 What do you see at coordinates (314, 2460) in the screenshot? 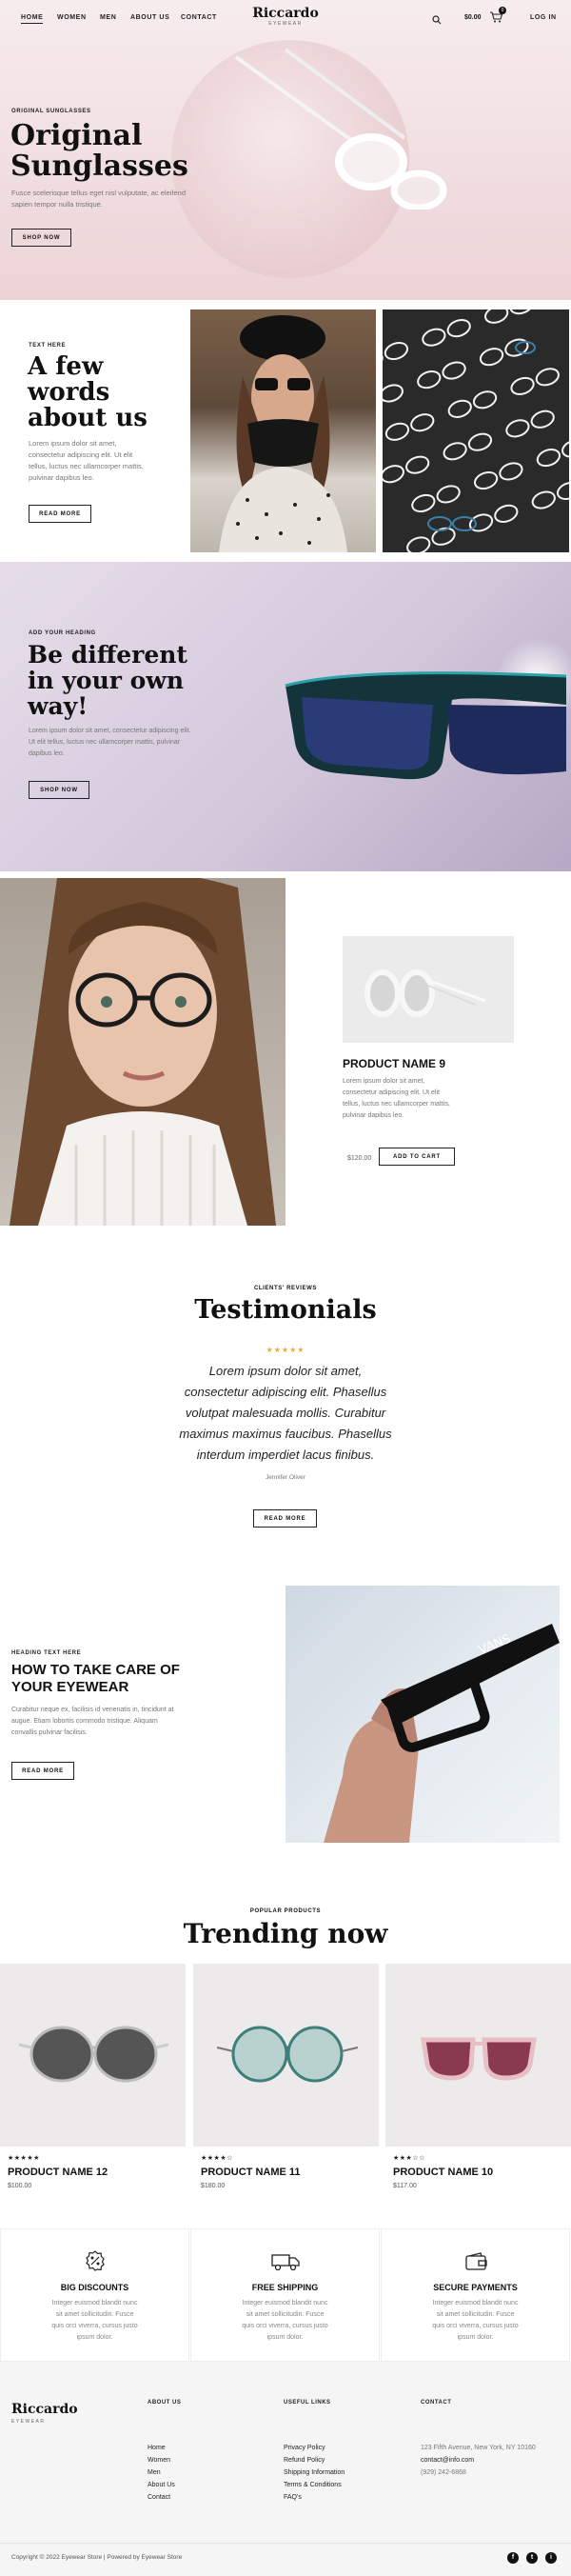
I see `footer-link-refund: Refund Policy` at bounding box center [314, 2460].